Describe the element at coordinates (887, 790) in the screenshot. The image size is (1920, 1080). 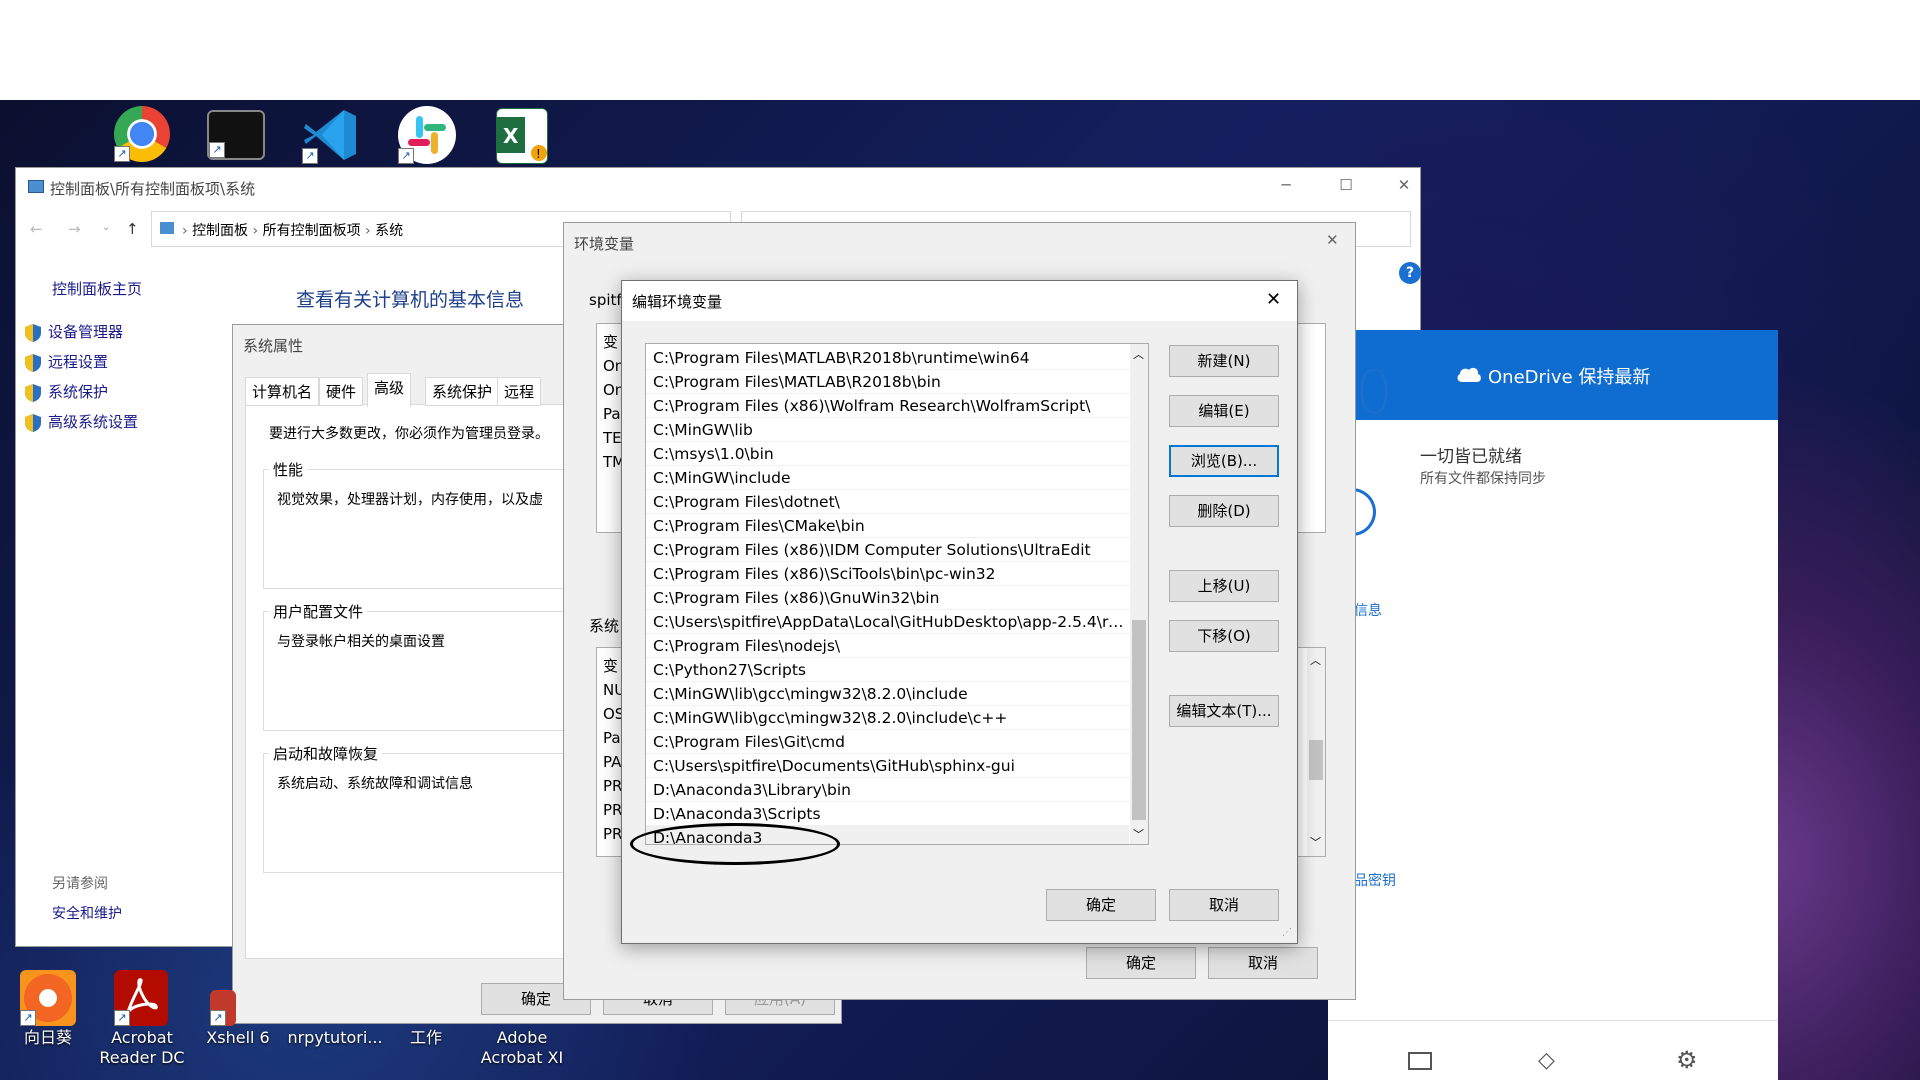
I see `path-list-item: D:\Anaconda3\Library\bin` at that location.